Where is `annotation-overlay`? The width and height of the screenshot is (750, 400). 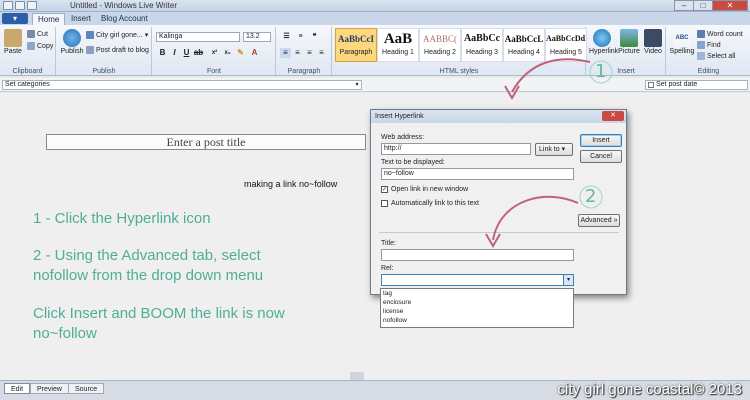 annotation-overlay is located at coordinates (549, 153).